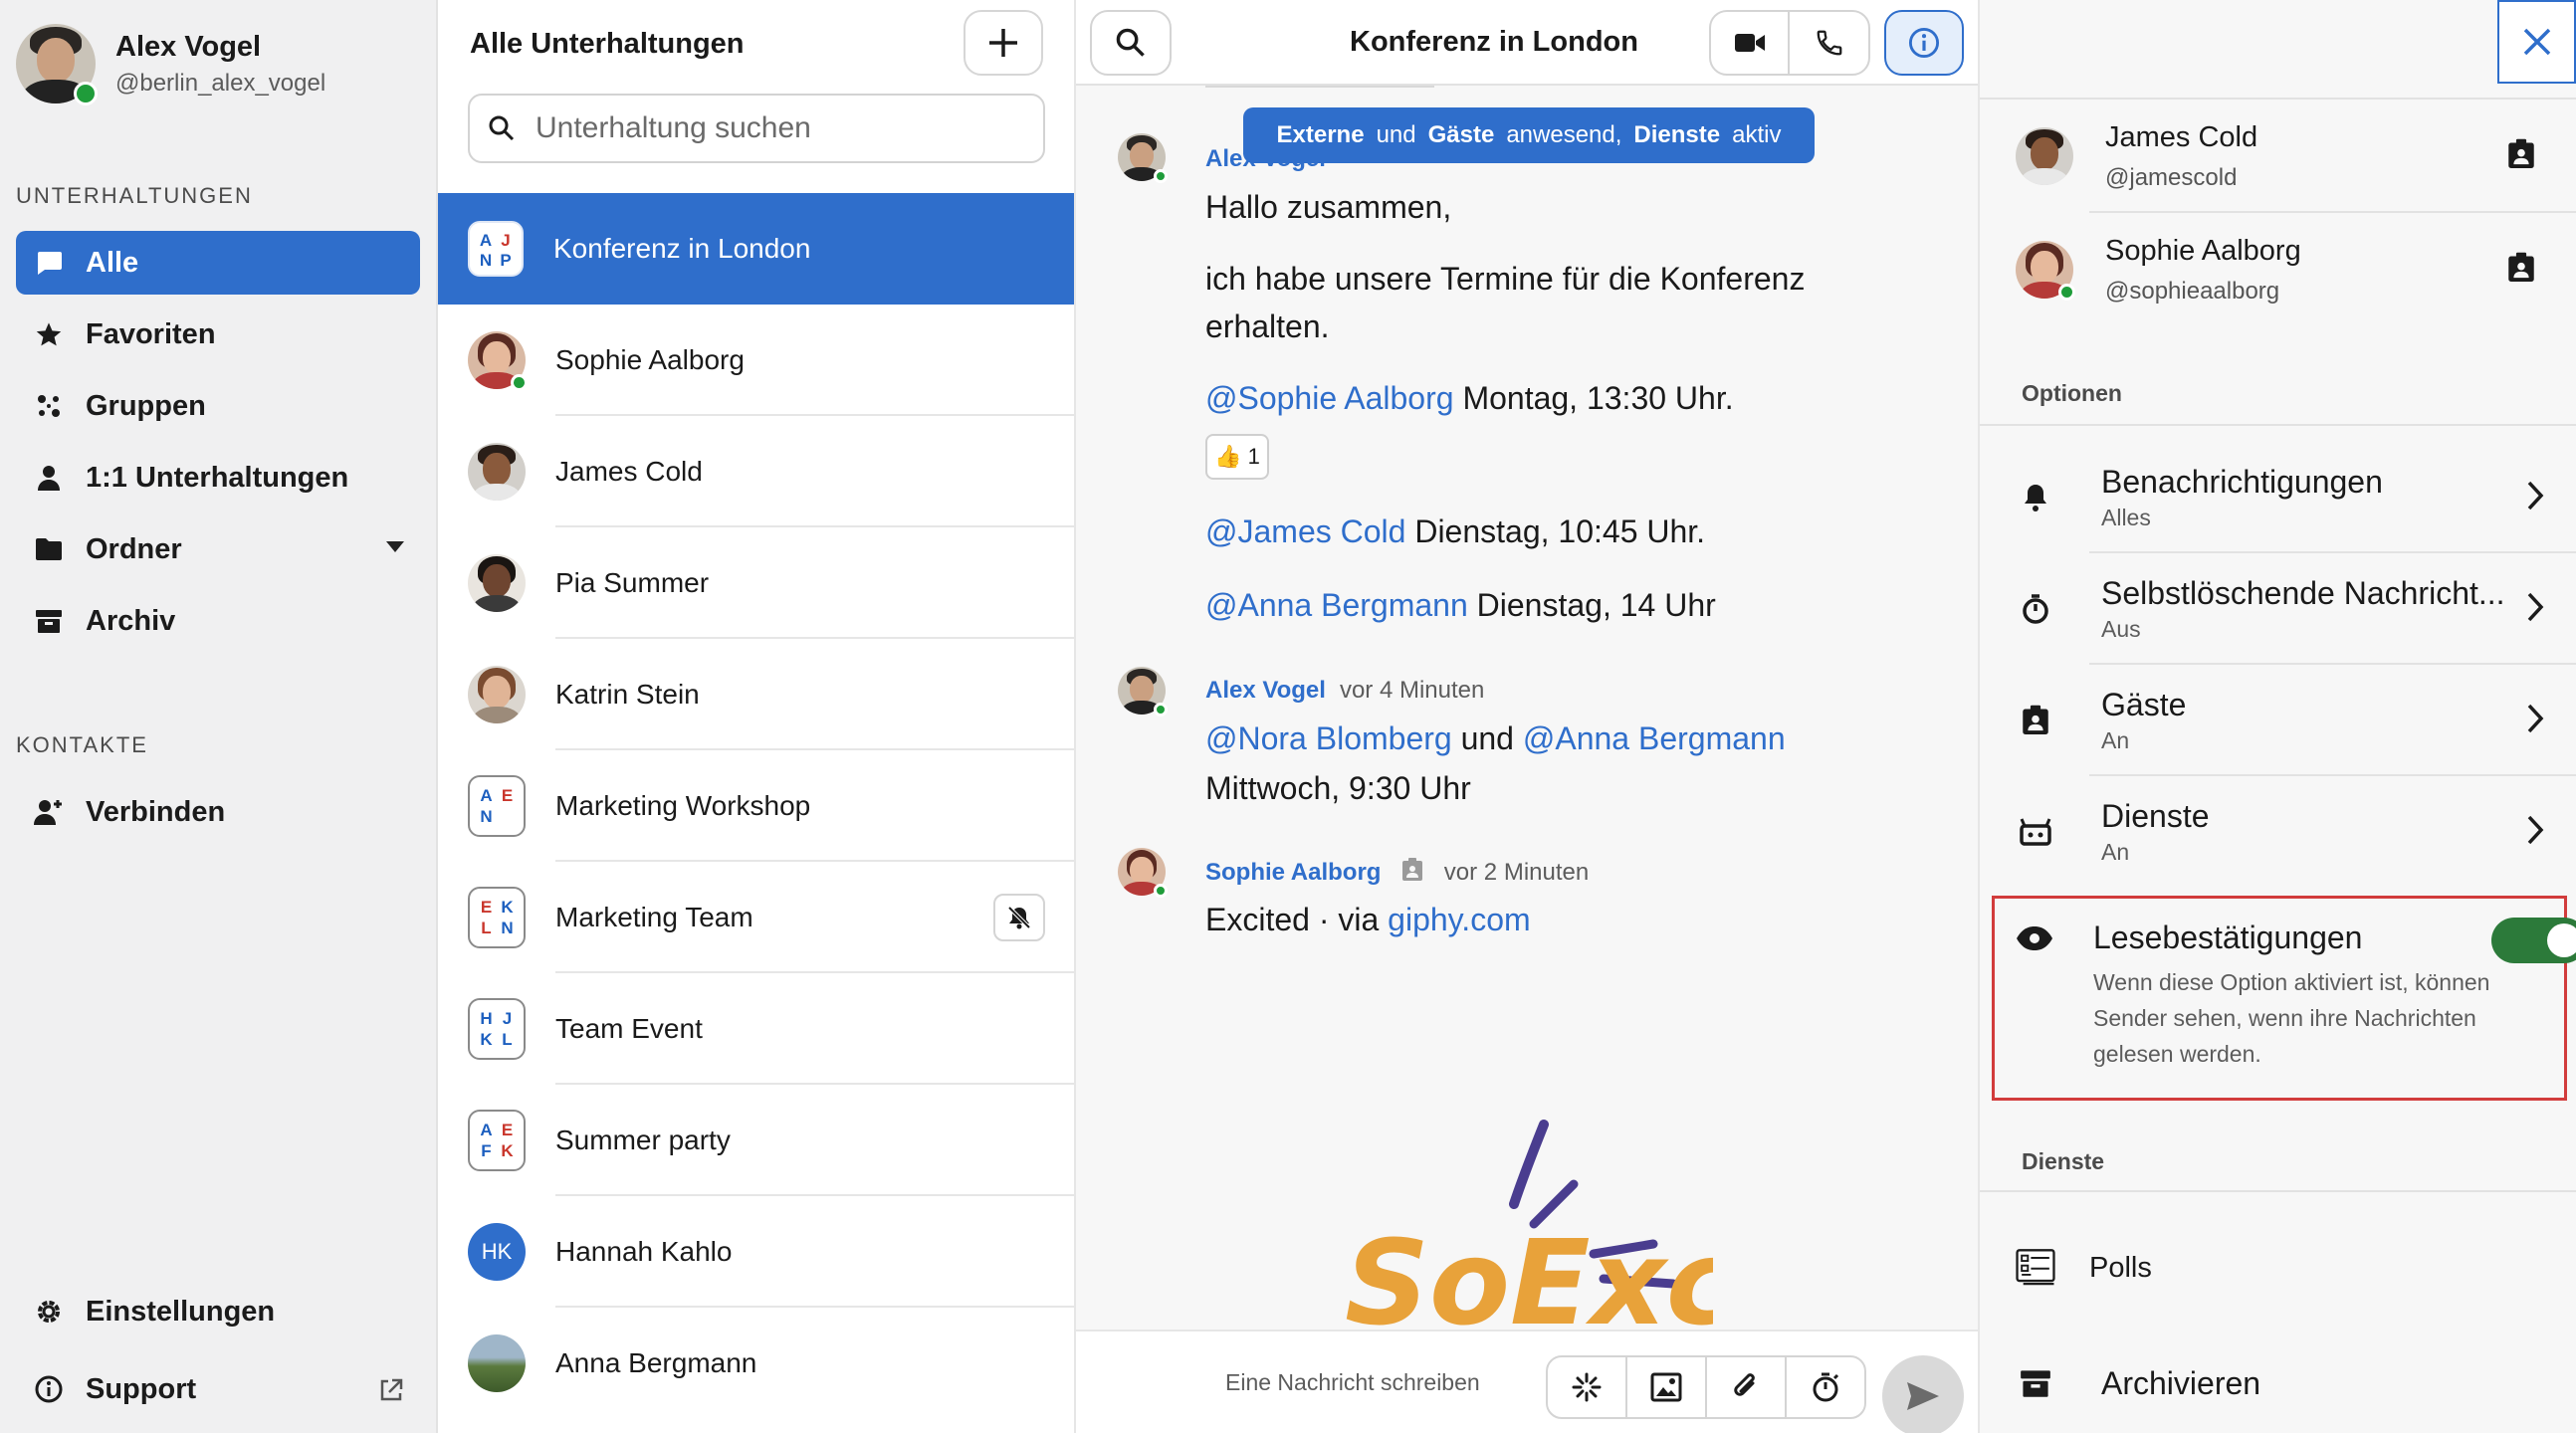 The width and height of the screenshot is (2576, 1433). I want to click on plus-icon, so click(1003, 43).